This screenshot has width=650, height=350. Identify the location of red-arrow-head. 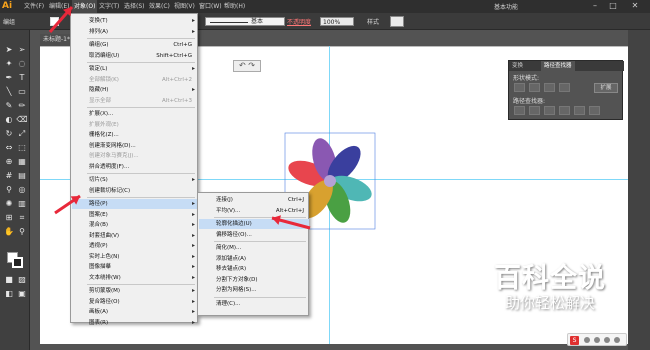
(277, 220).